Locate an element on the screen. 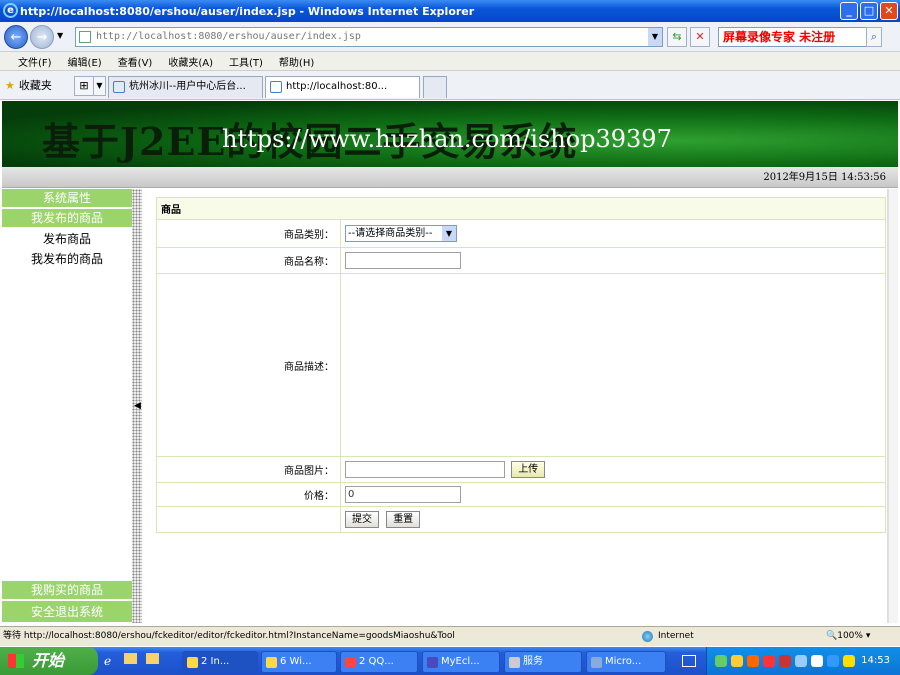 This screenshot has width=900, height=675. category-label: 商品类别： is located at coordinates (248, 233).